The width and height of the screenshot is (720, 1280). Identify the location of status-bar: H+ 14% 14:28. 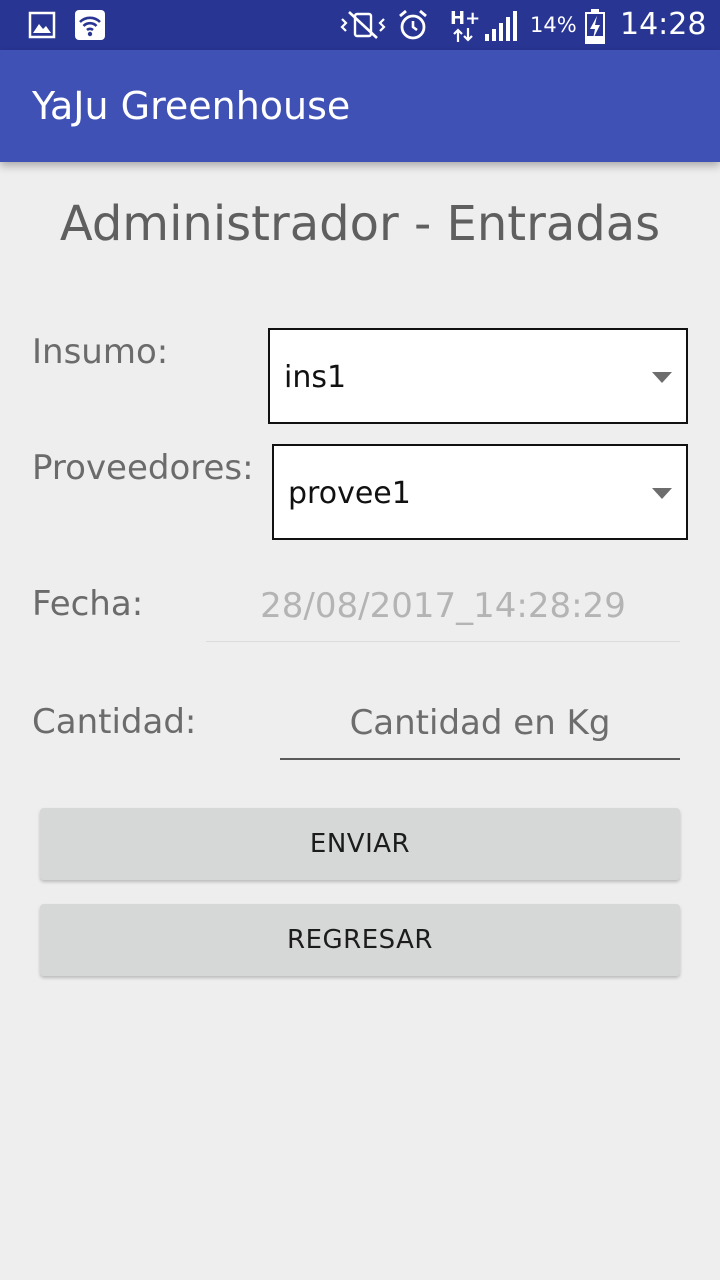
(360, 25).